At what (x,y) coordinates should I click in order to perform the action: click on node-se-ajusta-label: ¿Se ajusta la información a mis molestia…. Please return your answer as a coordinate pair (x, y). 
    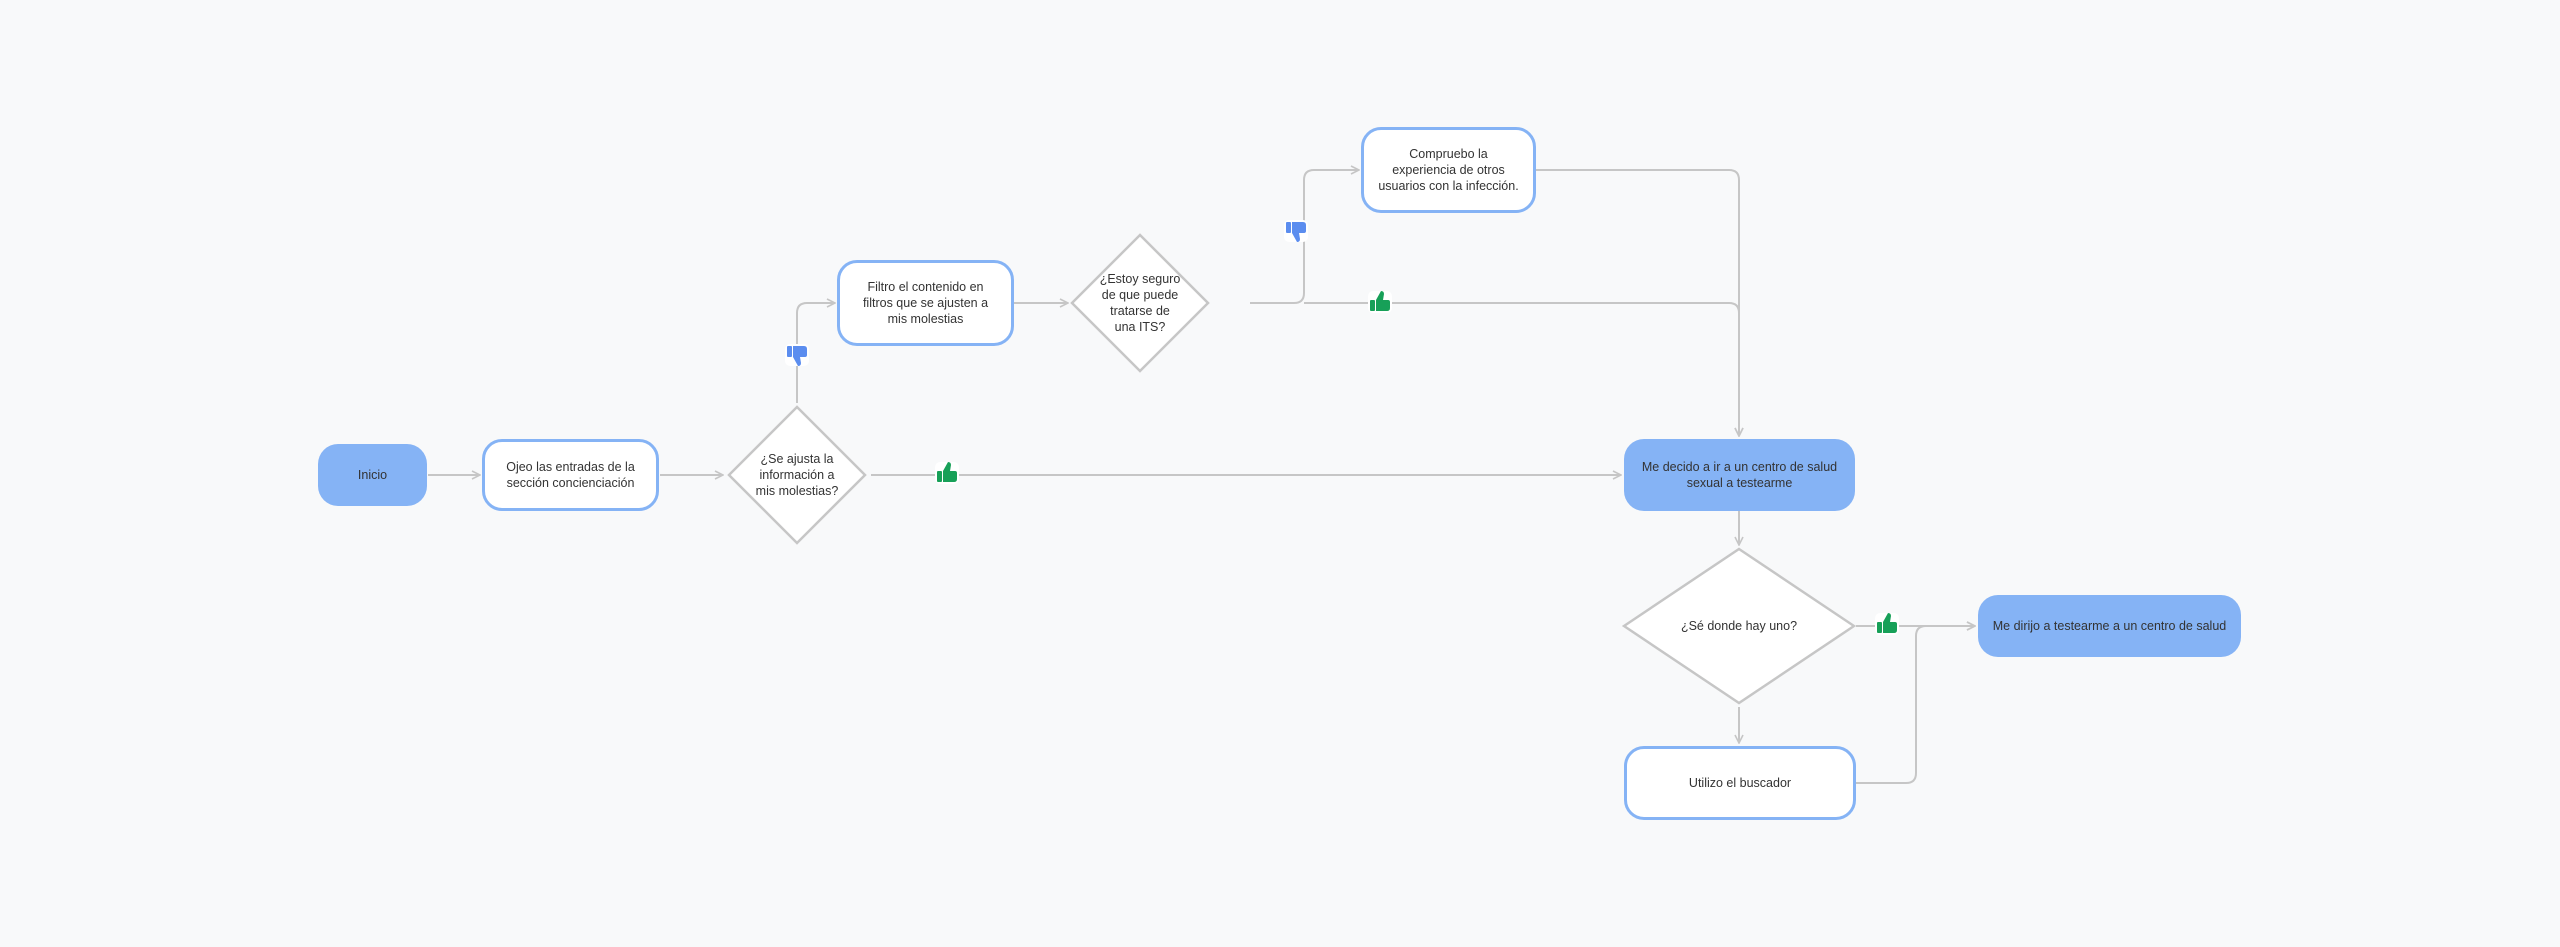
    Looking at the image, I should click on (797, 475).